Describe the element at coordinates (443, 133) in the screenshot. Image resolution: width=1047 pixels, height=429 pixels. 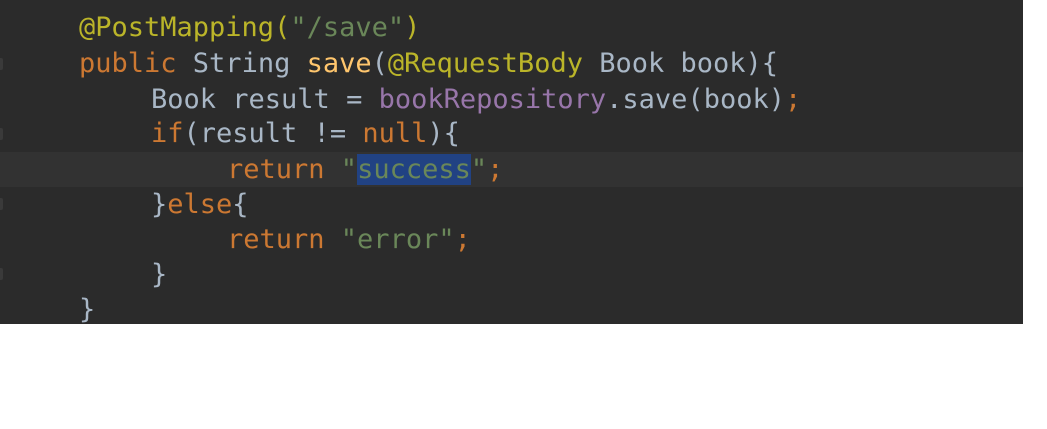
I see `code-token: ){` at that location.